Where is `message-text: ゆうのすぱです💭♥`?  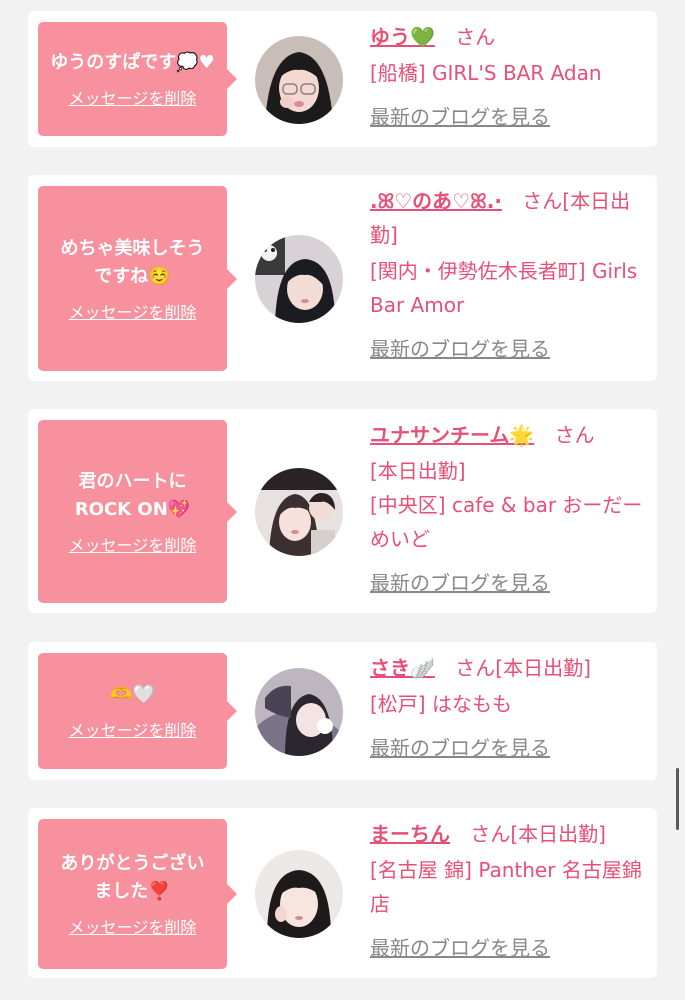 message-text: ゆうのすぱです💭♥ is located at coordinates (132, 62).